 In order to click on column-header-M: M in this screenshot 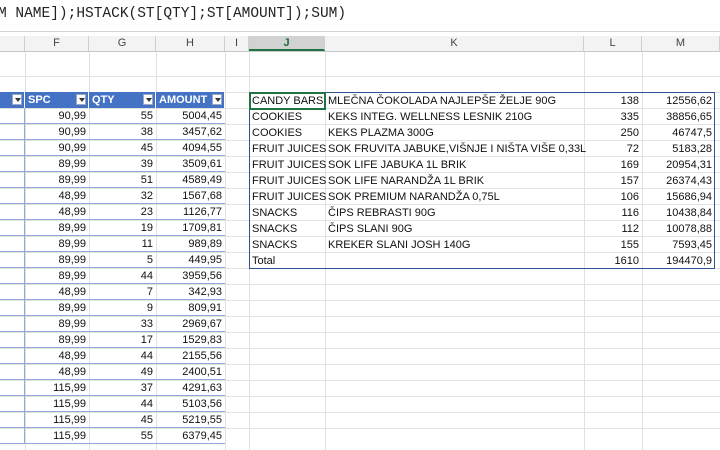, I will do `click(681, 43)`.